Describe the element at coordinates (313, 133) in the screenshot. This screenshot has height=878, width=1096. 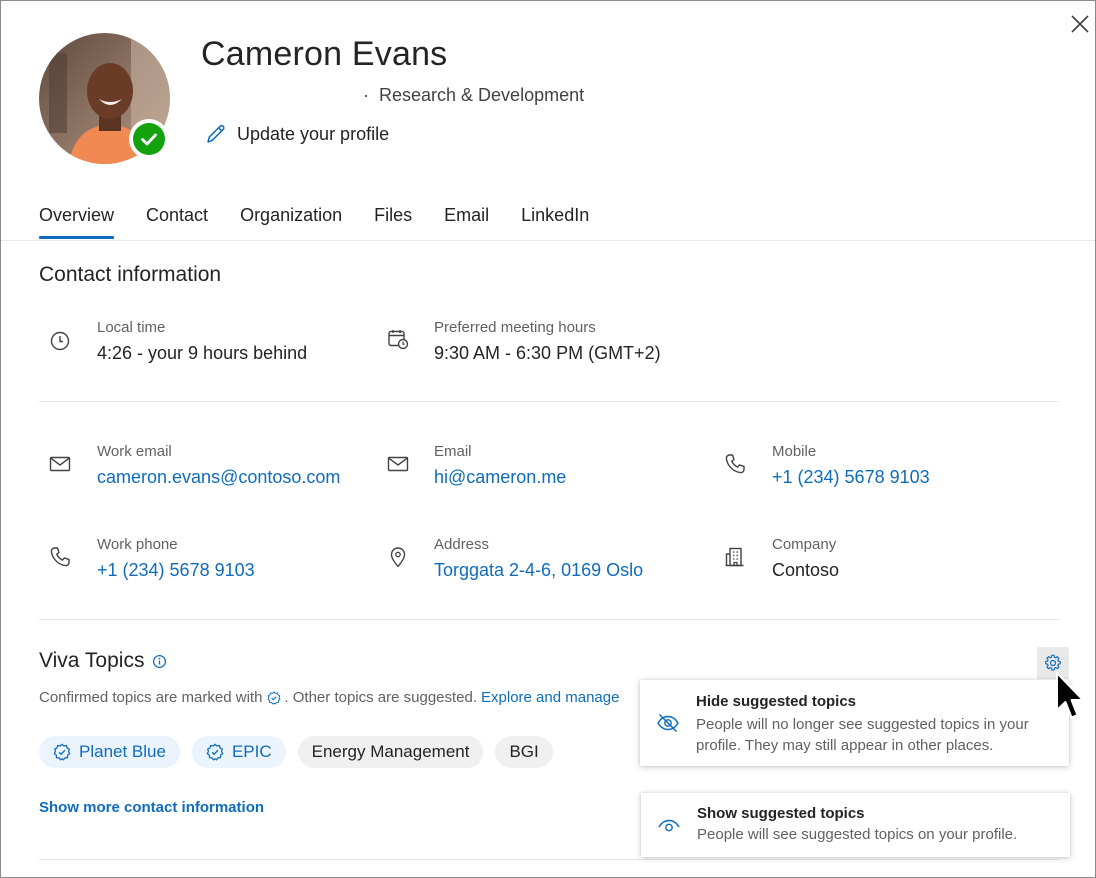
I see `update-profile-label: Update your profile` at that location.